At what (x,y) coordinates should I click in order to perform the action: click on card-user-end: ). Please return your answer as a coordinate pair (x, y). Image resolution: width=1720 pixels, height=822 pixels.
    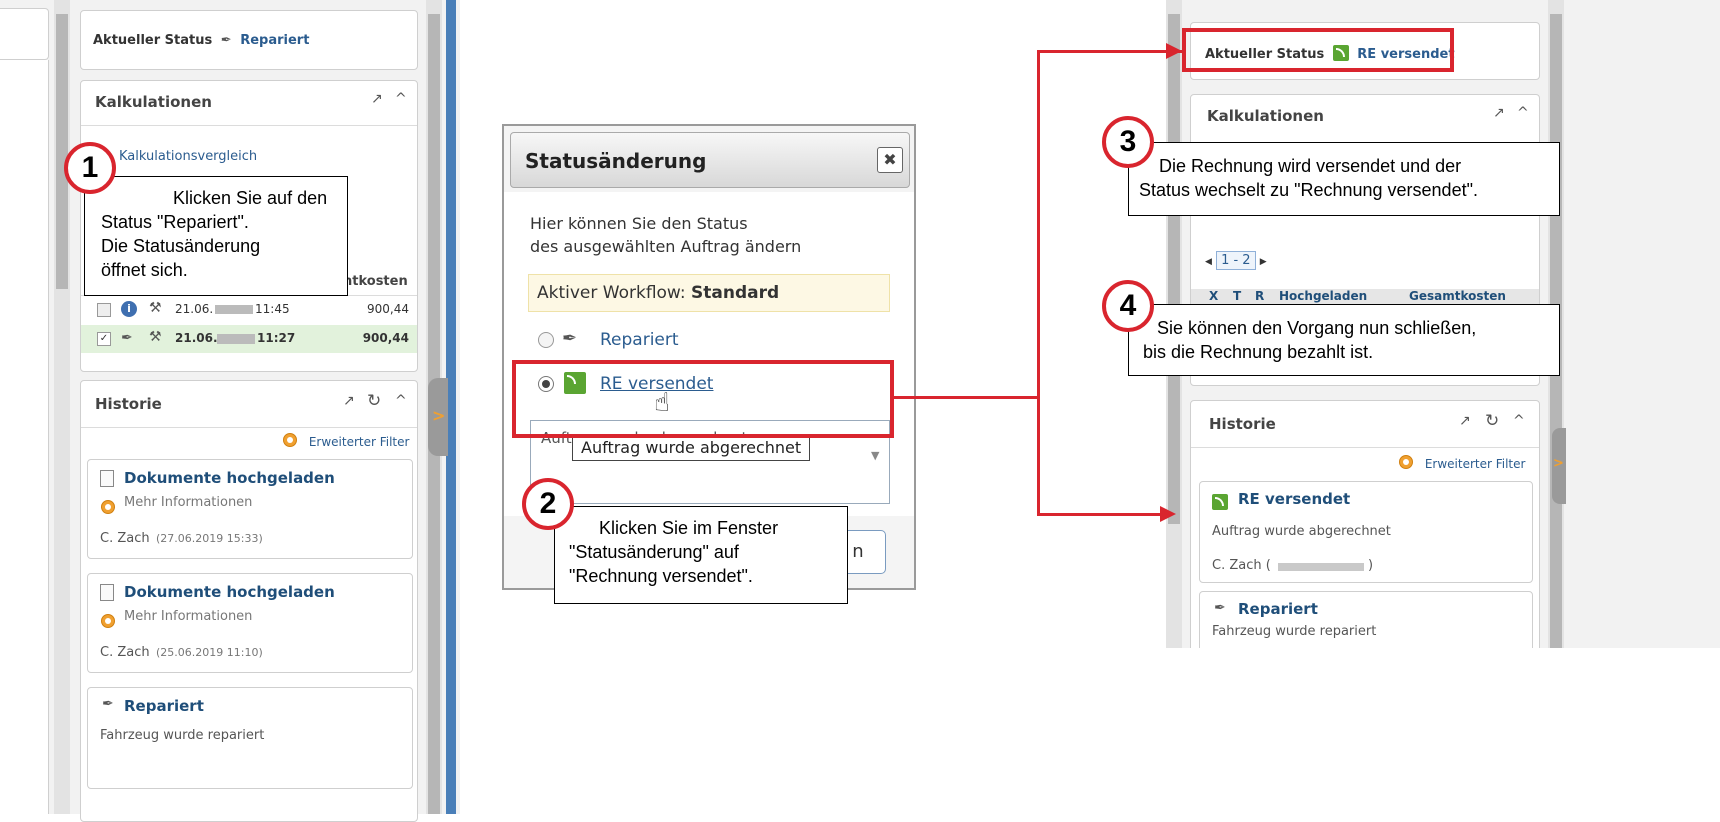
    Looking at the image, I should click on (1371, 565).